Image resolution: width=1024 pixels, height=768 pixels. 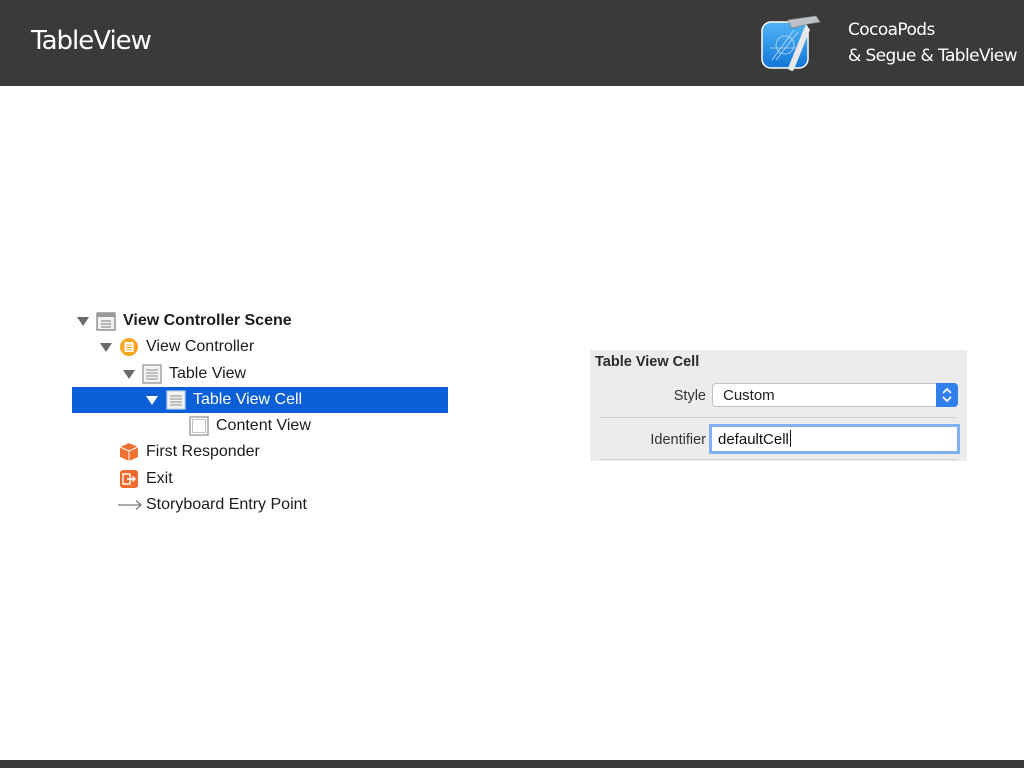 What do you see at coordinates (933, 43) in the screenshot?
I see `slide-subtitle: CocoaPods & Segue & TableView` at bounding box center [933, 43].